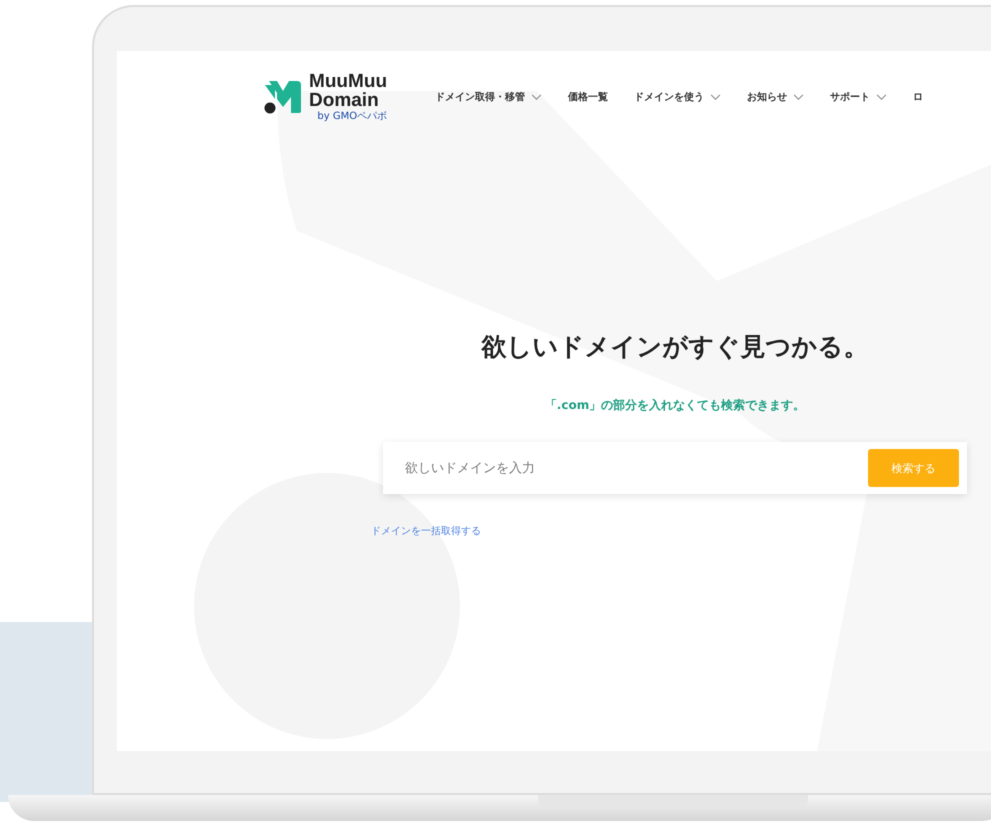  I want to click on nav-link: ロ, so click(918, 97).